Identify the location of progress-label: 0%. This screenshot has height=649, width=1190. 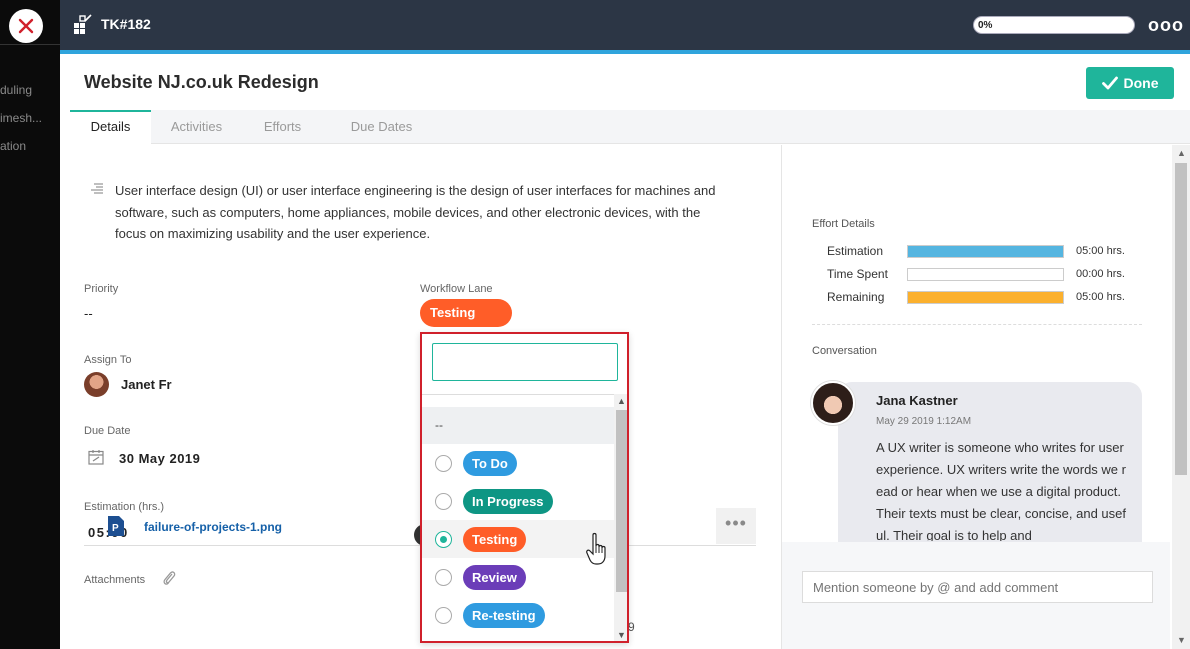
(985, 25).